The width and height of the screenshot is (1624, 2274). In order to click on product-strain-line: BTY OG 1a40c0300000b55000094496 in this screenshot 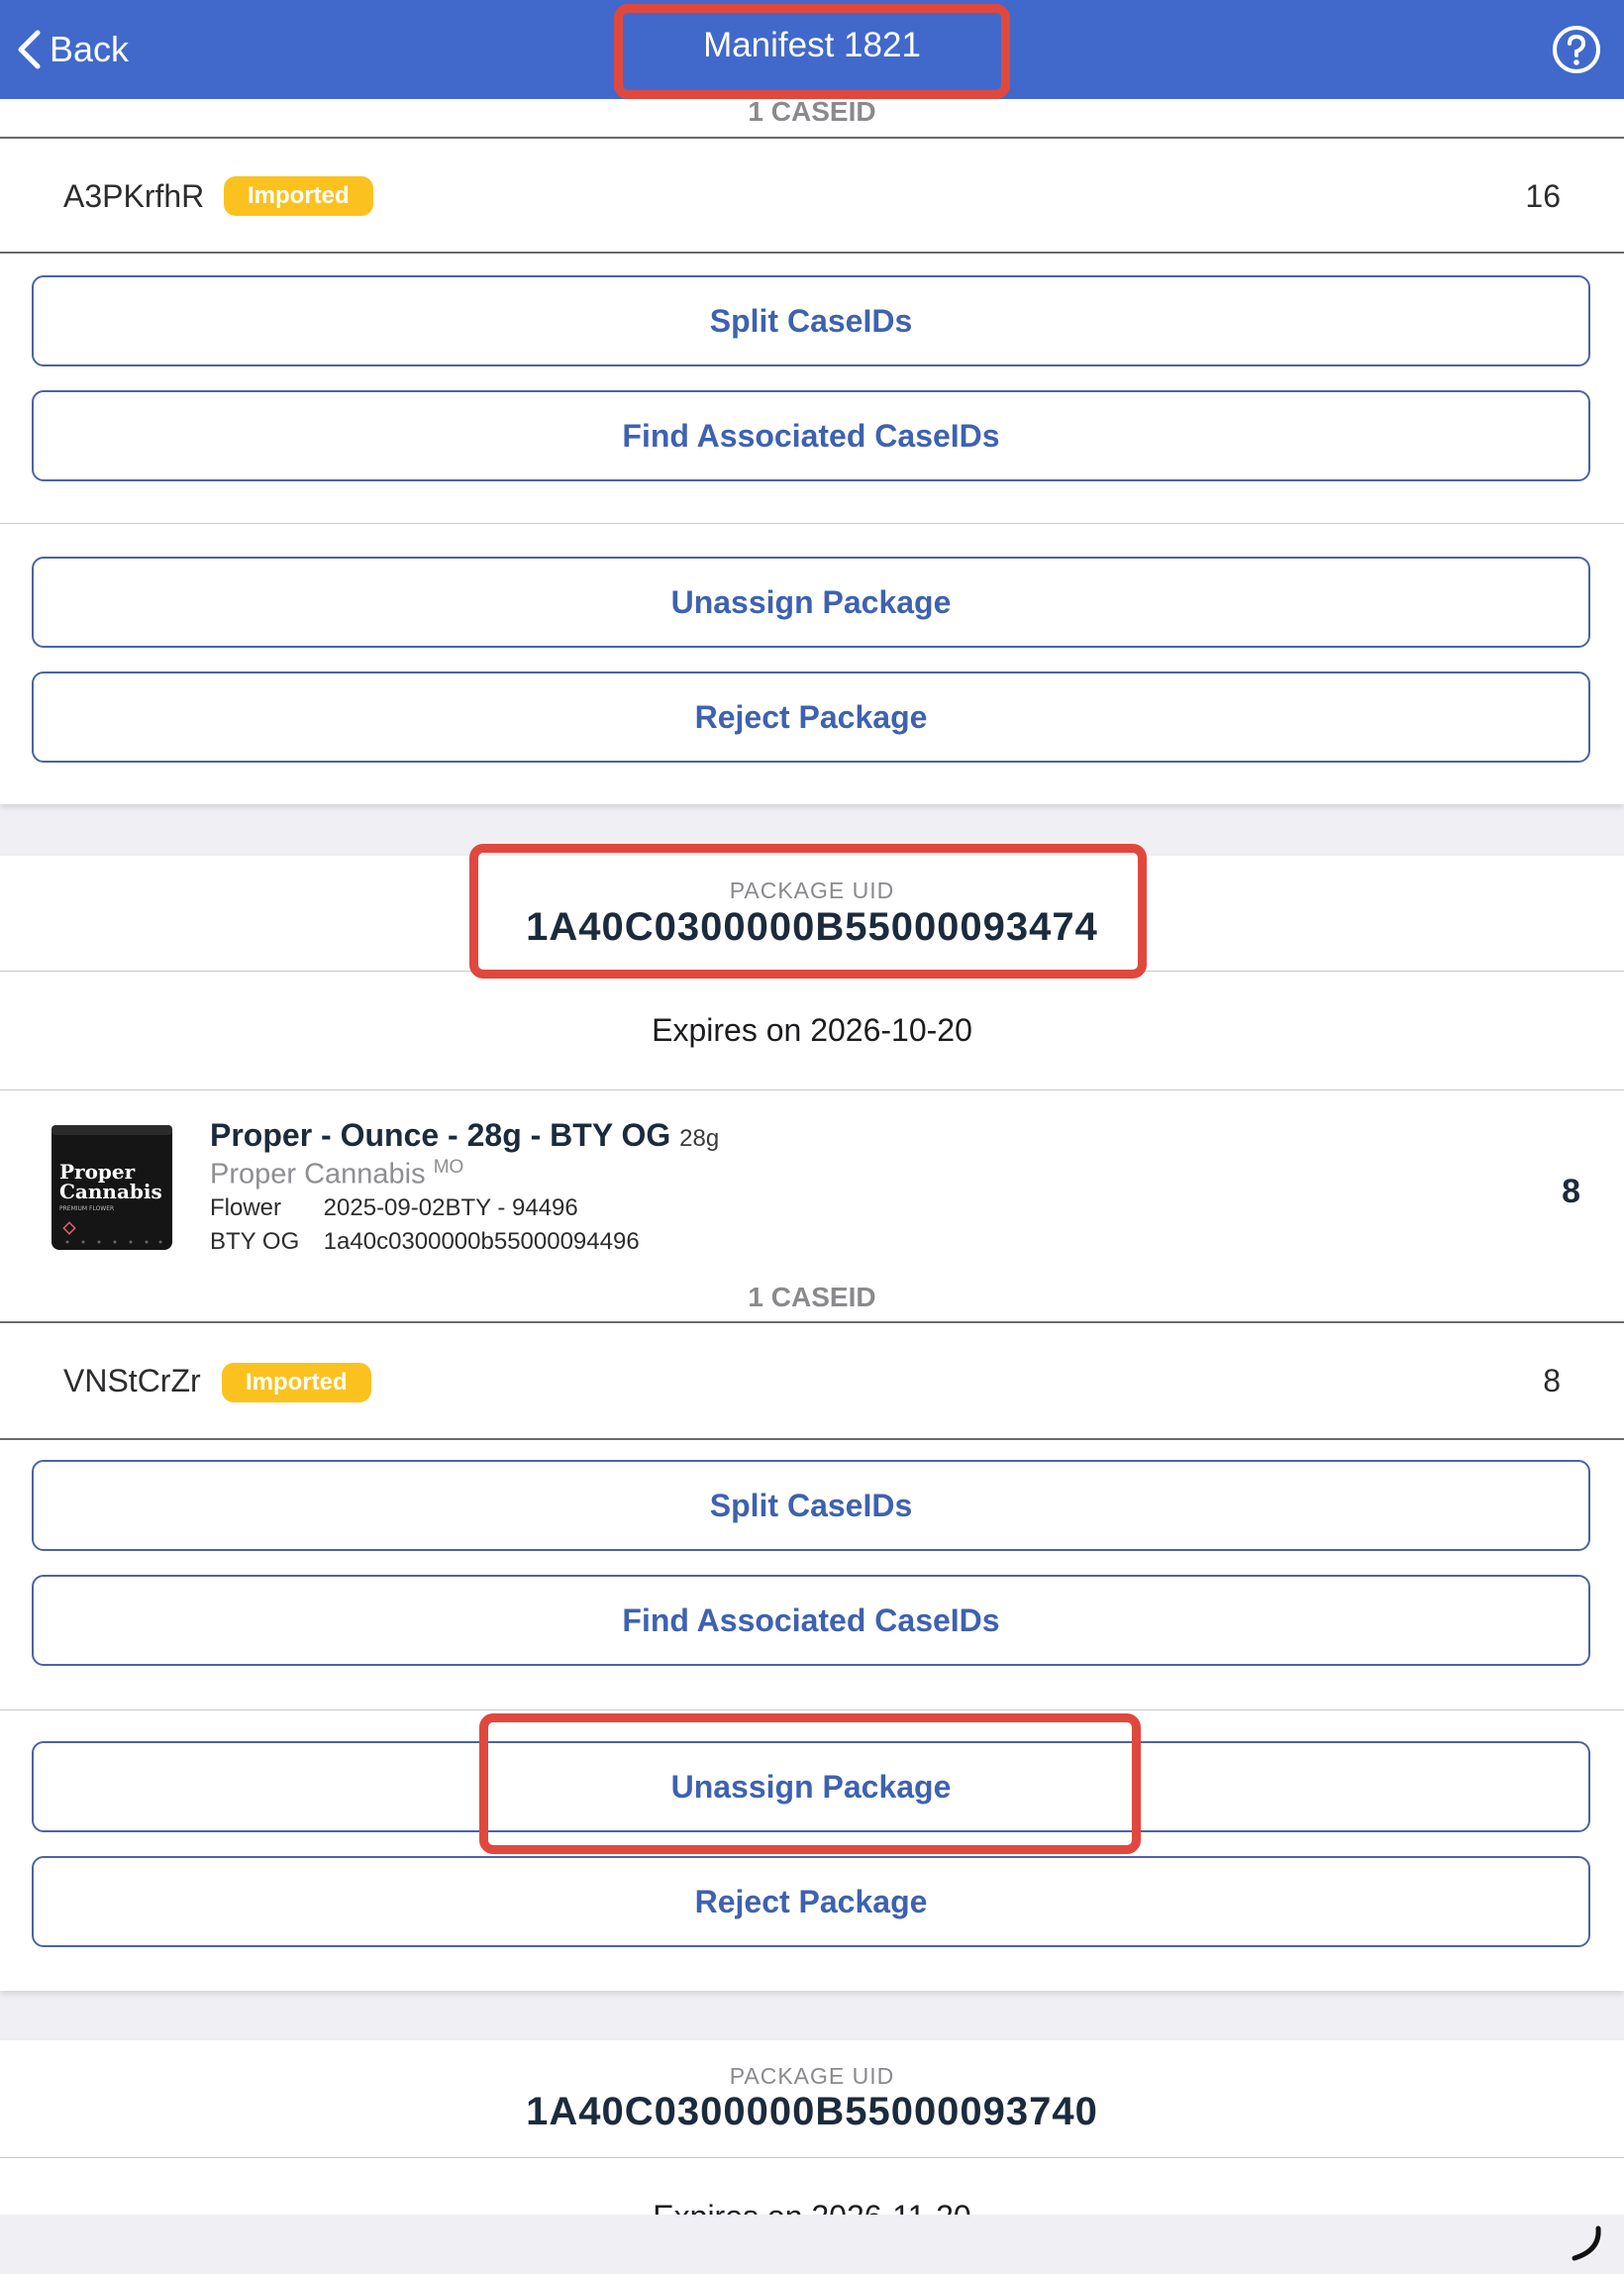, I will do `click(425, 1242)`.